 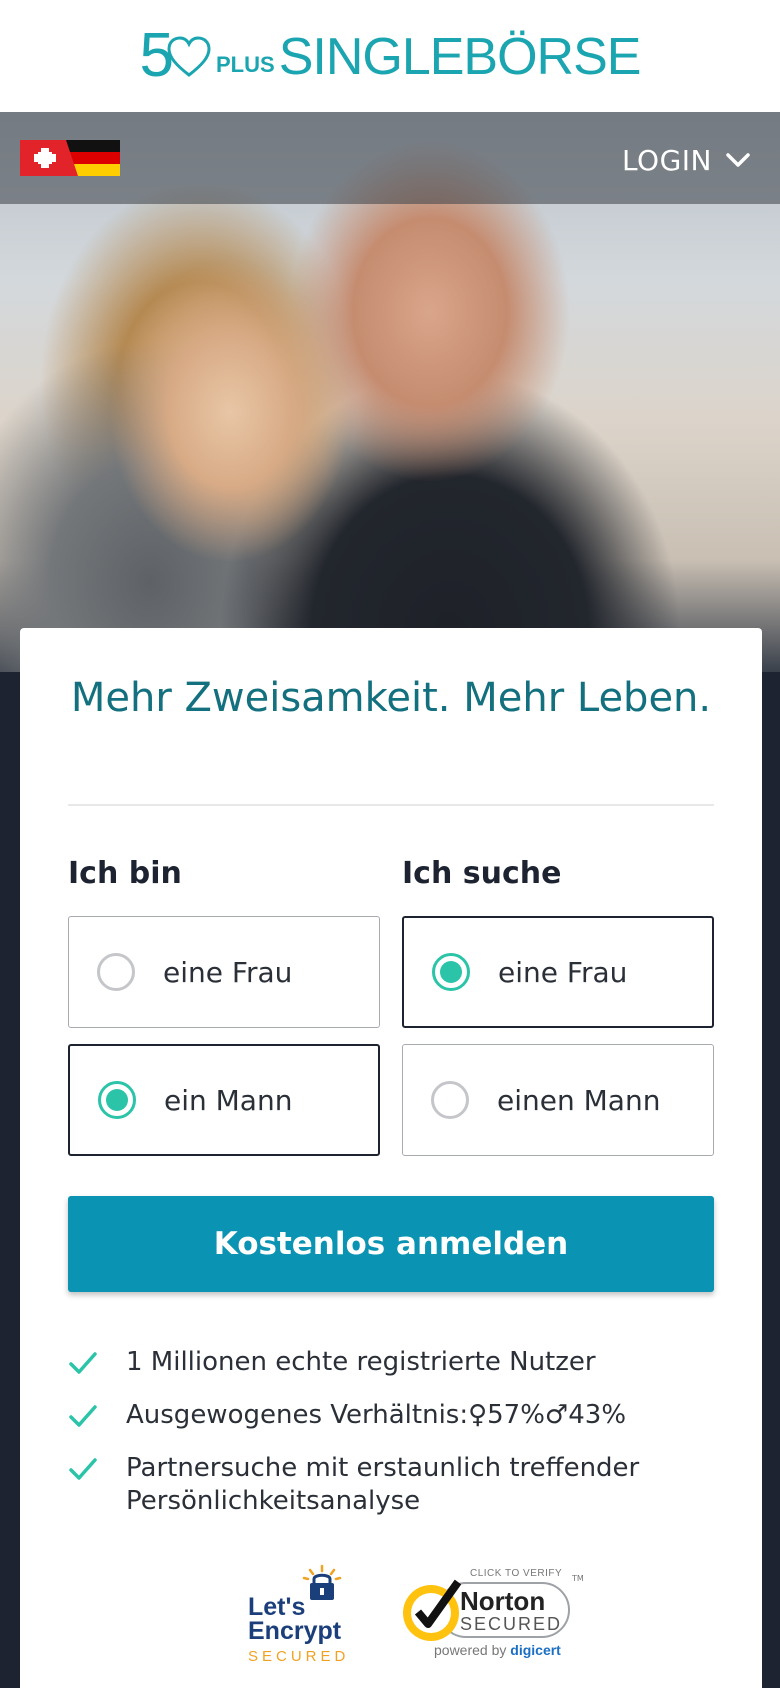 What do you see at coordinates (460, 57) in the screenshot?
I see `logo-brand: SINGLEBÖRSE` at bounding box center [460, 57].